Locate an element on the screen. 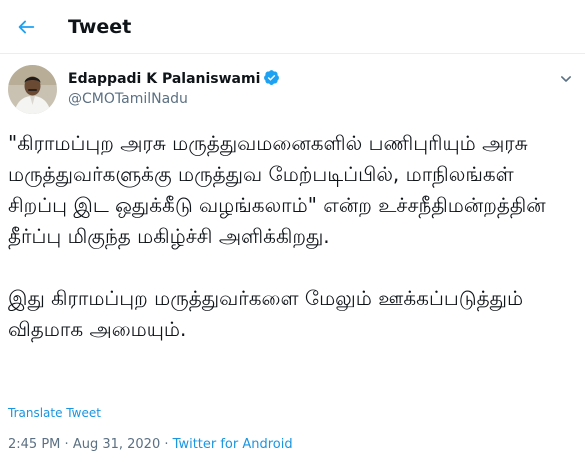 The image size is (585, 469). verified-badge-icon is located at coordinates (272, 77).